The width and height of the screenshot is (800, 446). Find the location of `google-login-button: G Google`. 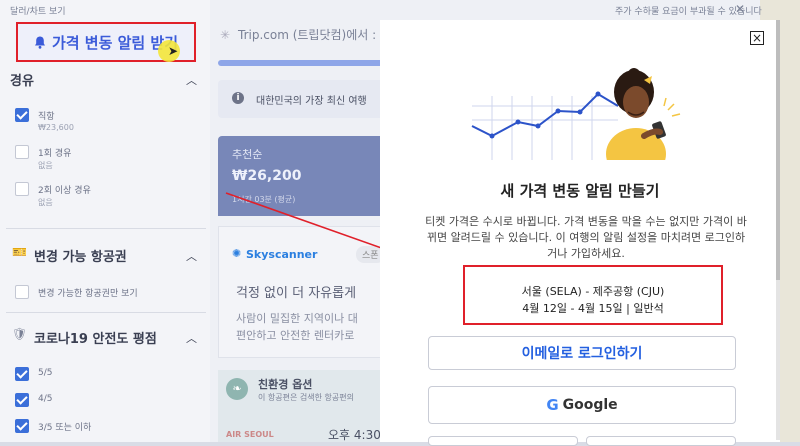

google-login-button: G Google is located at coordinates (582, 405).